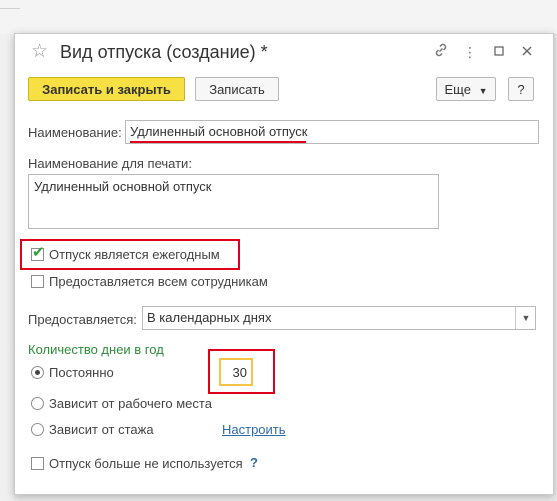 The width and height of the screenshot is (557, 501). Describe the element at coordinates (233, 201) in the screenshot. I see `print-name-textarea: Удлиненный основной отпуск` at that location.